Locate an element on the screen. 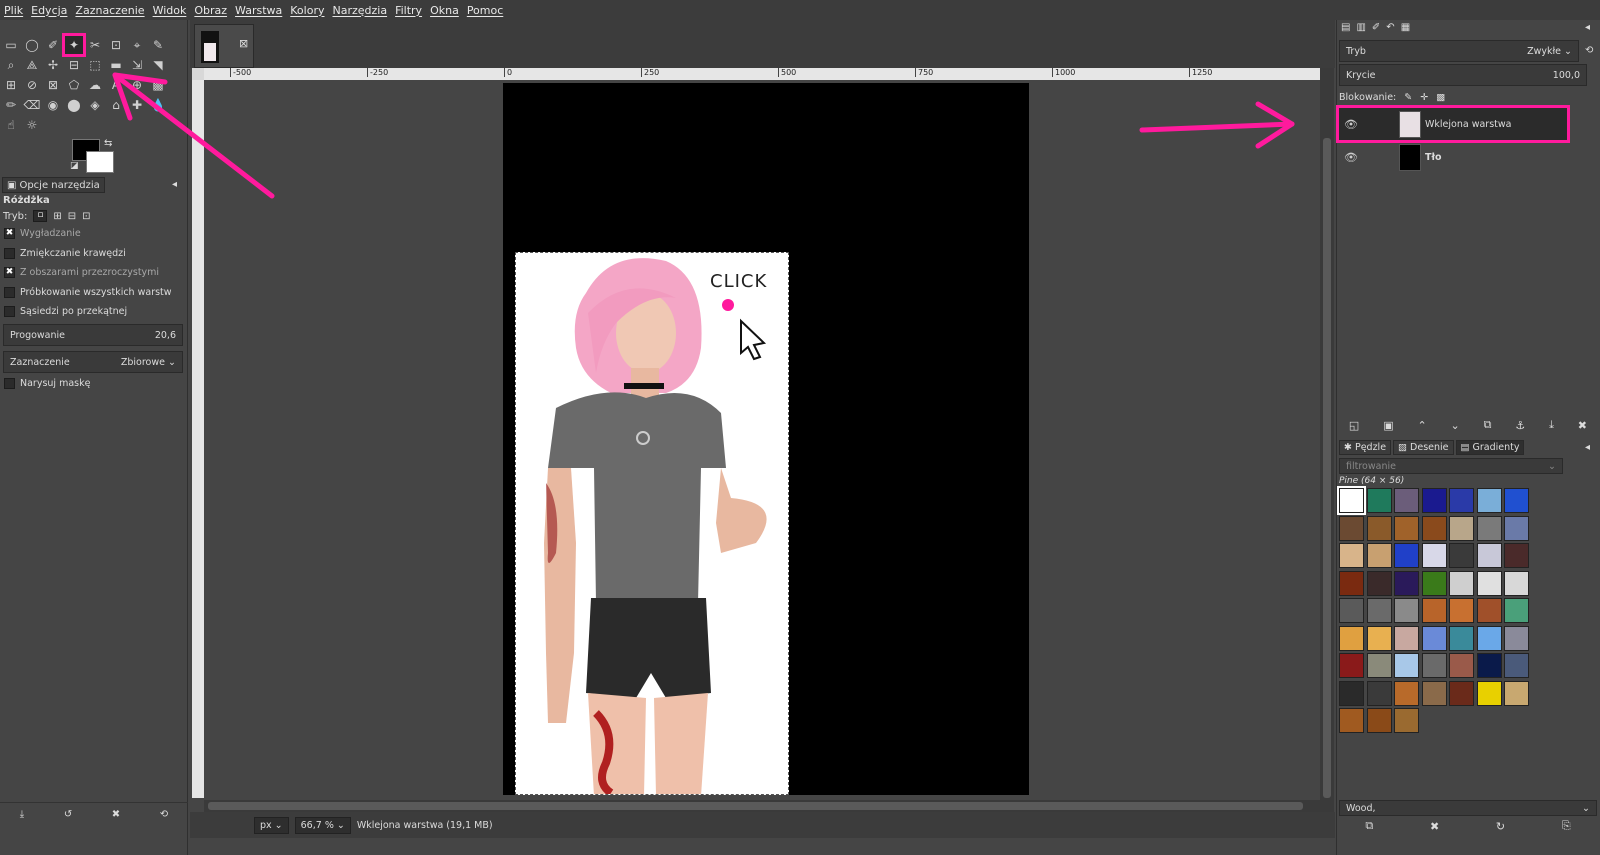  delete-options-icon: ✖ is located at coordinates (116, 814).